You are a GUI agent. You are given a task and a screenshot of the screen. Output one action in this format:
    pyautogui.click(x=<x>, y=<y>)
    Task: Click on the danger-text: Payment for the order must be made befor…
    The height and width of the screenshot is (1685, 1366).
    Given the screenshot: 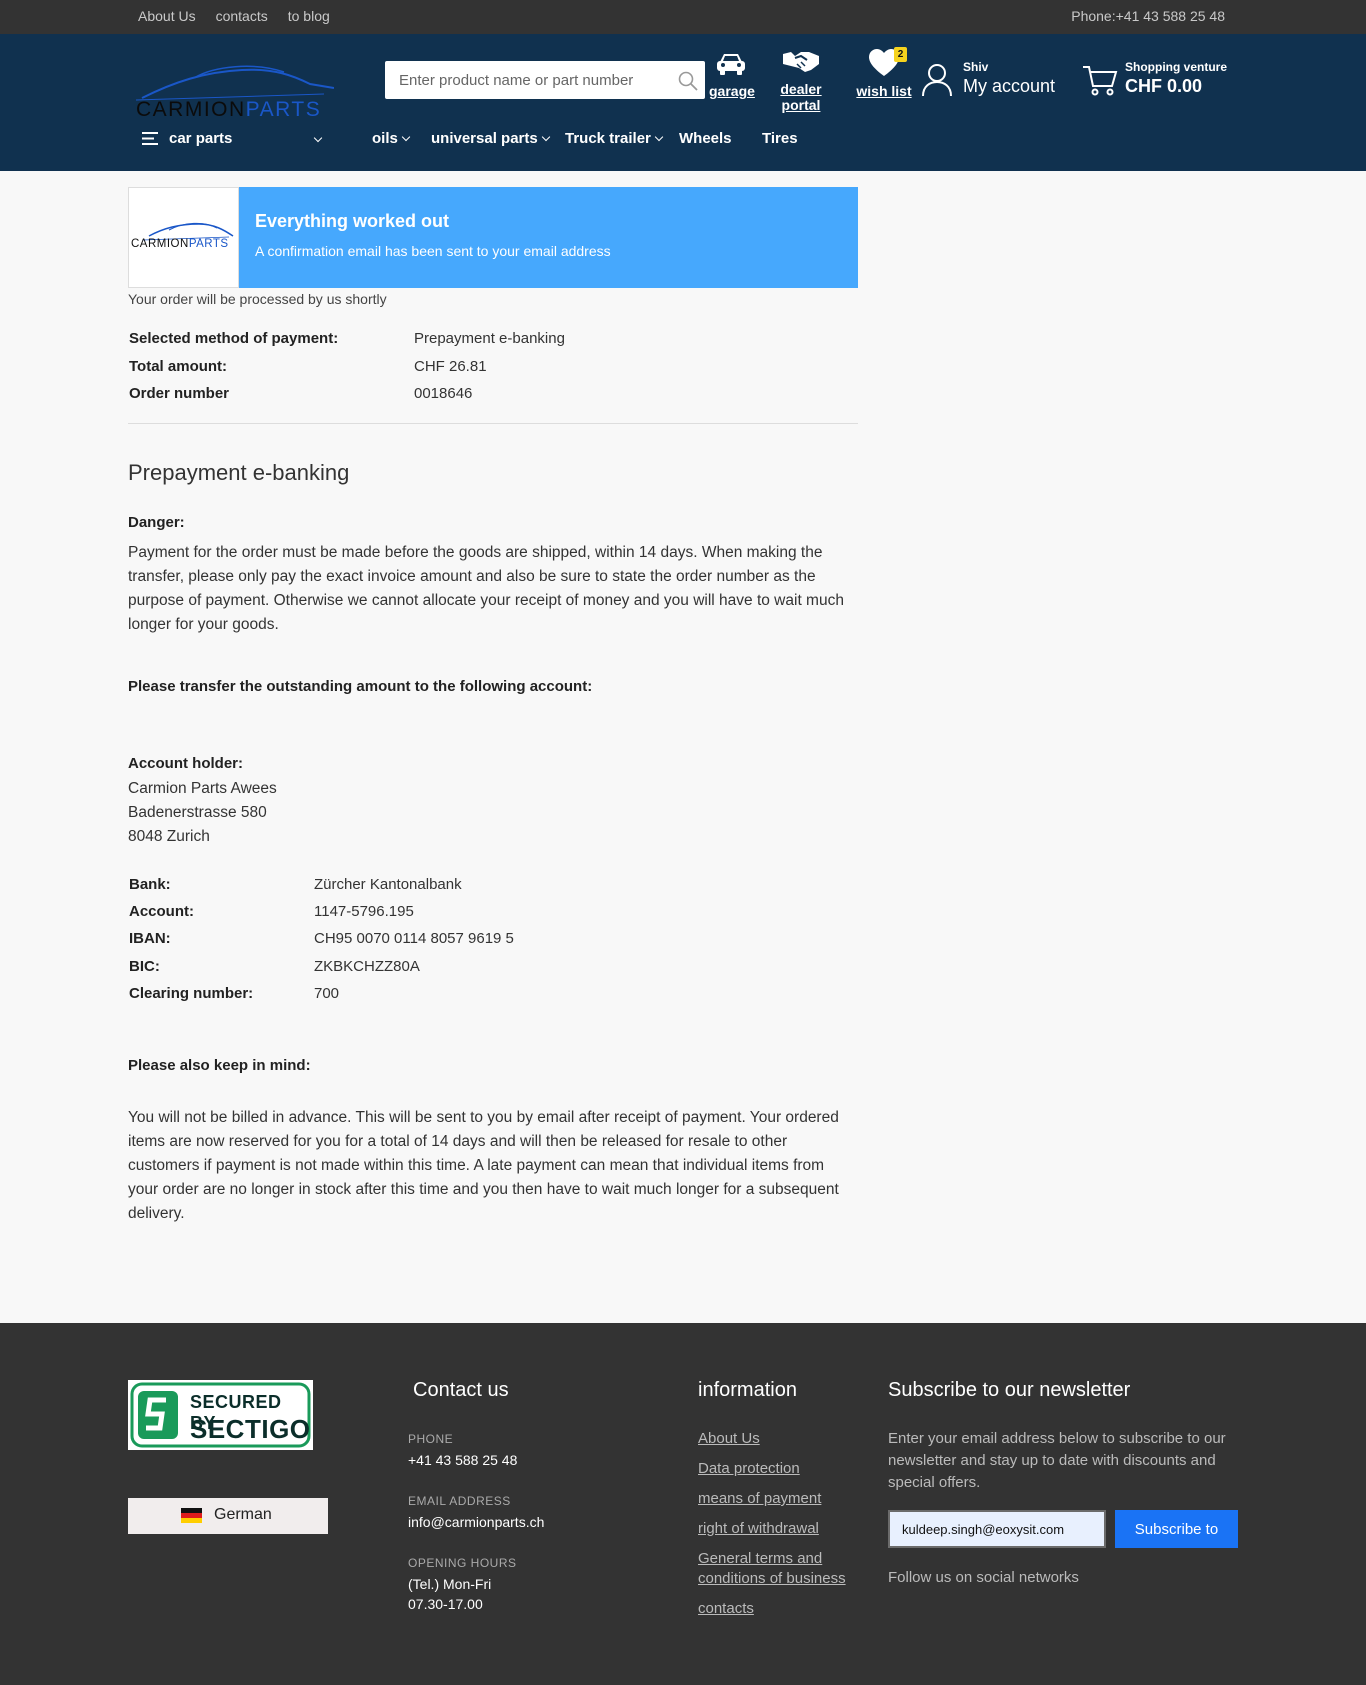 What is the action you would take?
    pyautogui.click(x=486, y=588)
    